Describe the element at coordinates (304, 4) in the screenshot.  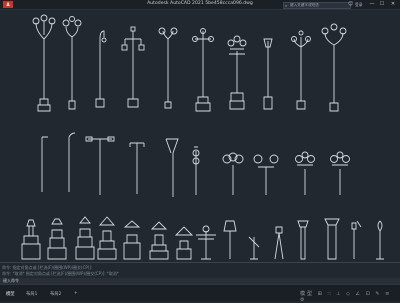
I see `search-placeholder: 键入关键字或短语` at that location.